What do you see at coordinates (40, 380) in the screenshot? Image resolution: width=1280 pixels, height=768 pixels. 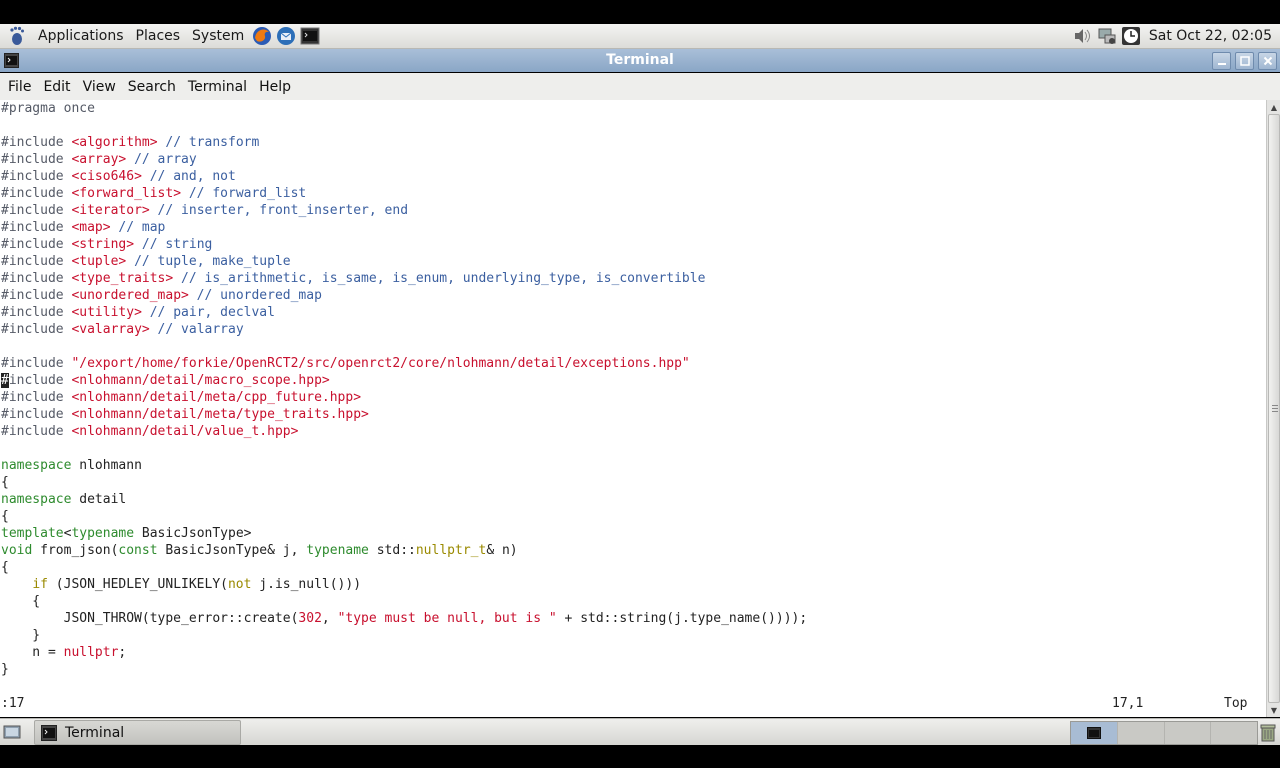 I see `code-token: include` at bounding box center [40, 380].